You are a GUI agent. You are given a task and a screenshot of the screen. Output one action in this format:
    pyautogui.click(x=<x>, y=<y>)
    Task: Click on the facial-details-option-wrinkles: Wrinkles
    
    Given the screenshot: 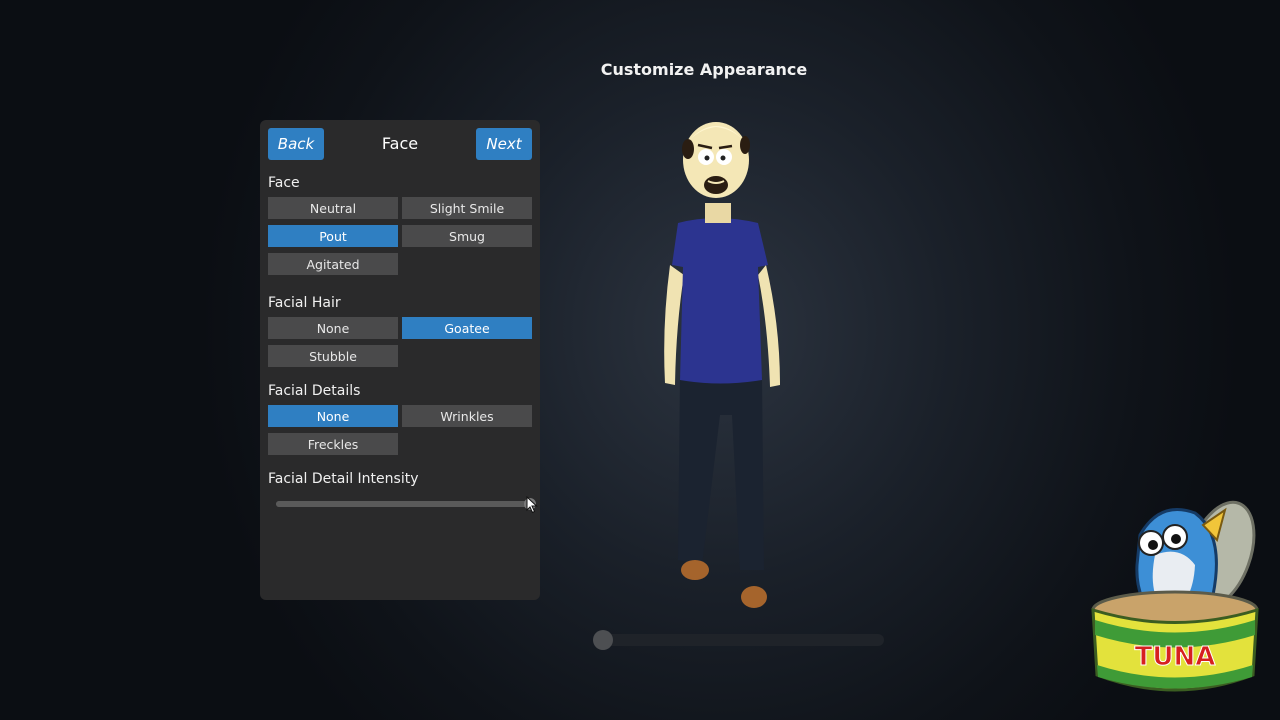 What is the action you would take?
    pyautogui.click(x=467, y=416)
    